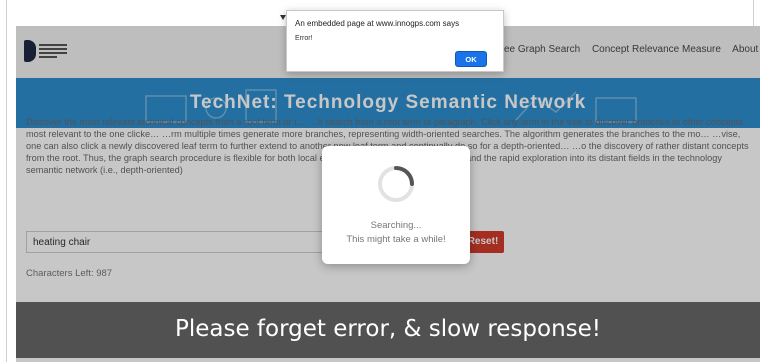  Describe the element at coordinates (304, 38) in the screenshot. I see `alert-message: Error!` at that location.